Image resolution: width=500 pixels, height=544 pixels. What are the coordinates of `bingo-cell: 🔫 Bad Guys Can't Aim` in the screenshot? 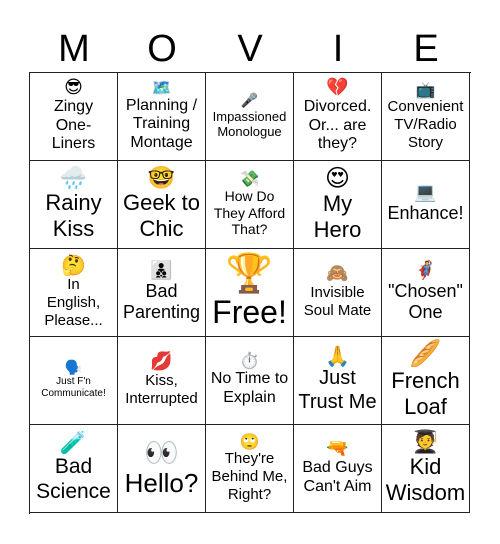 It's located at (338, 469).